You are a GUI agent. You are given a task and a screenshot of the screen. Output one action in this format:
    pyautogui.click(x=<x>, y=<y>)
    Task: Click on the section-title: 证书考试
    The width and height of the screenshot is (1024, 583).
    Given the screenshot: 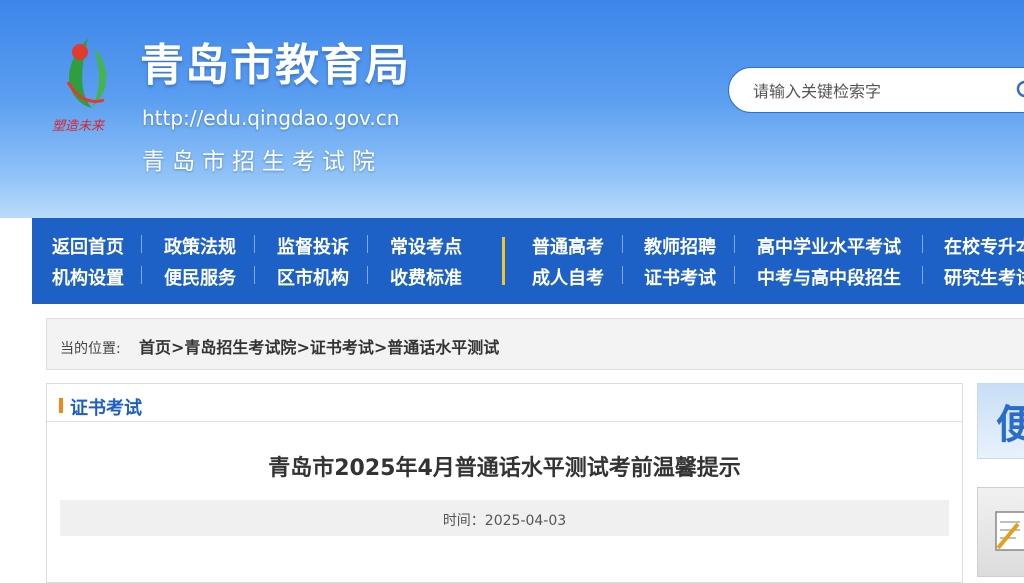 What is the action you would take?
    pyautogui.click(x=106, y=407)
    